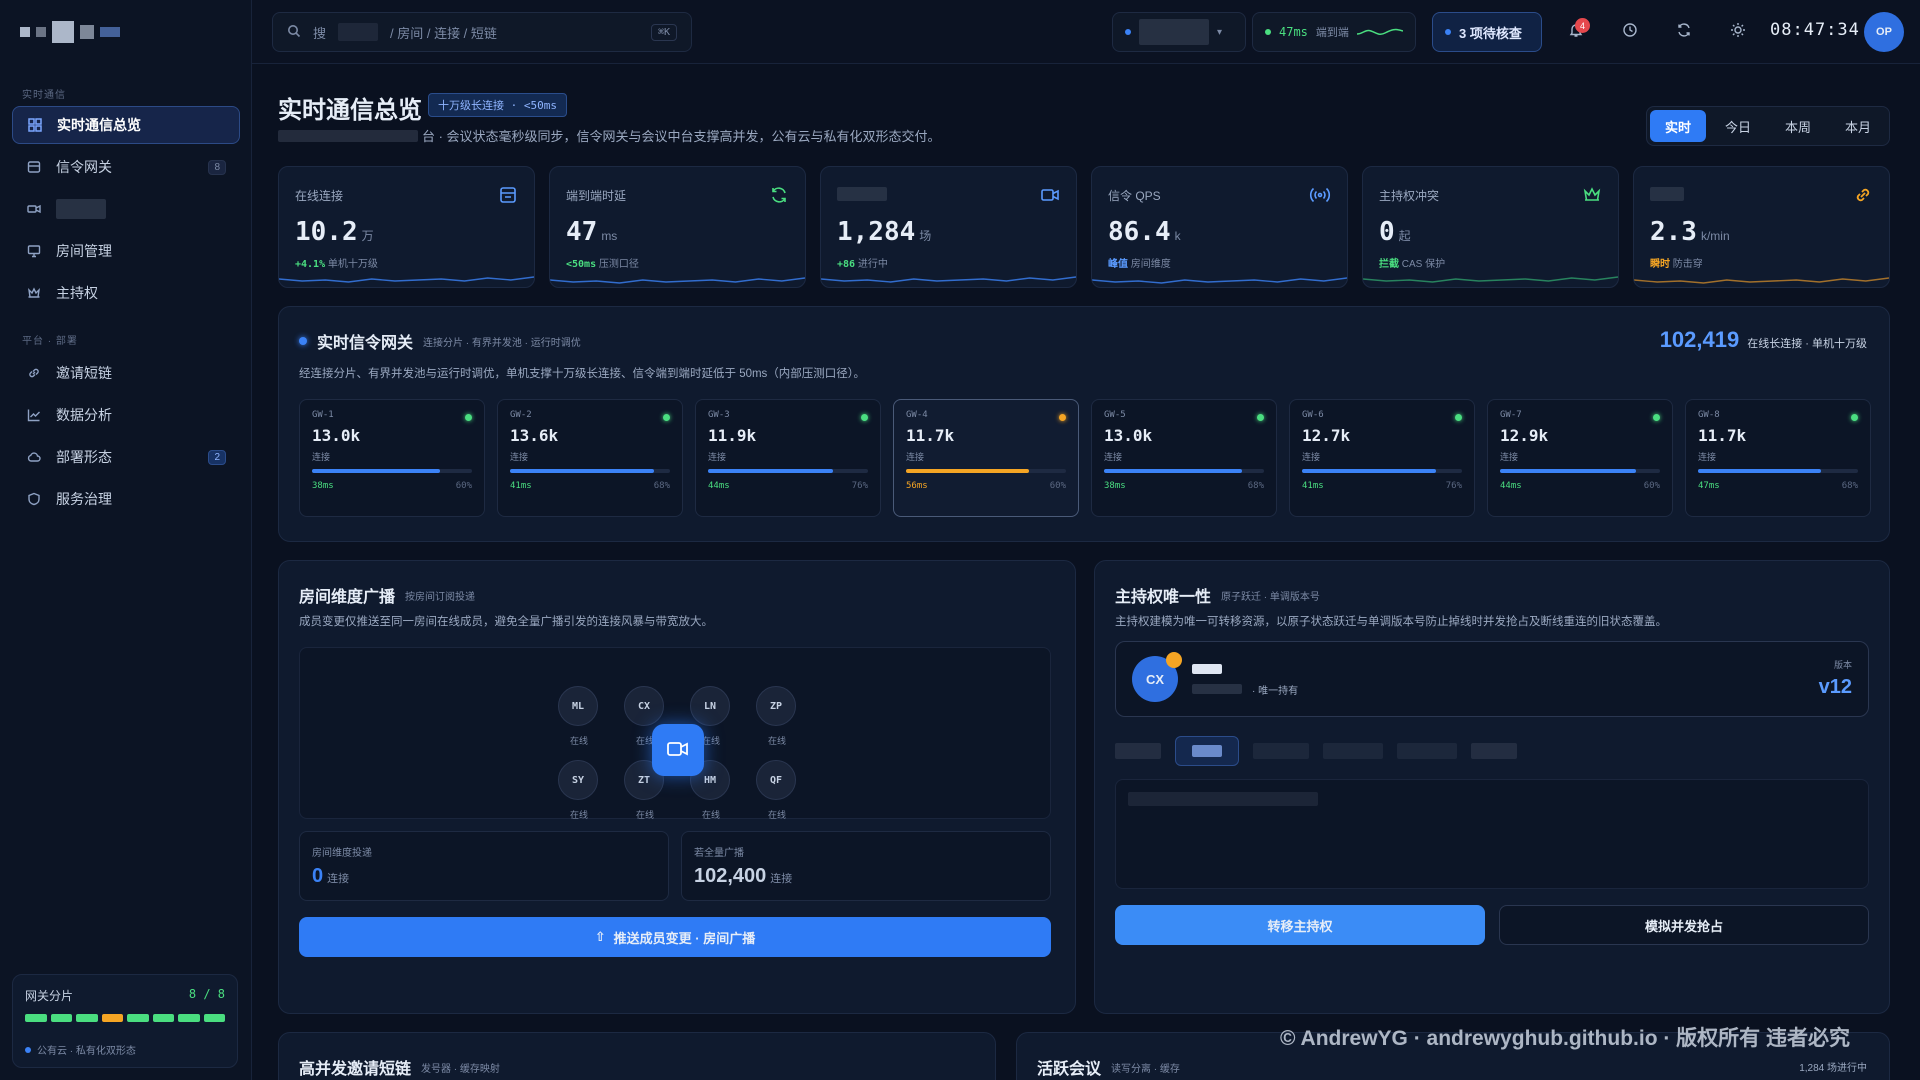  What do you see at coordinates (578, 780) in the screenshot?
I see `member-avatar: SY` at bounding box center [578, 780].